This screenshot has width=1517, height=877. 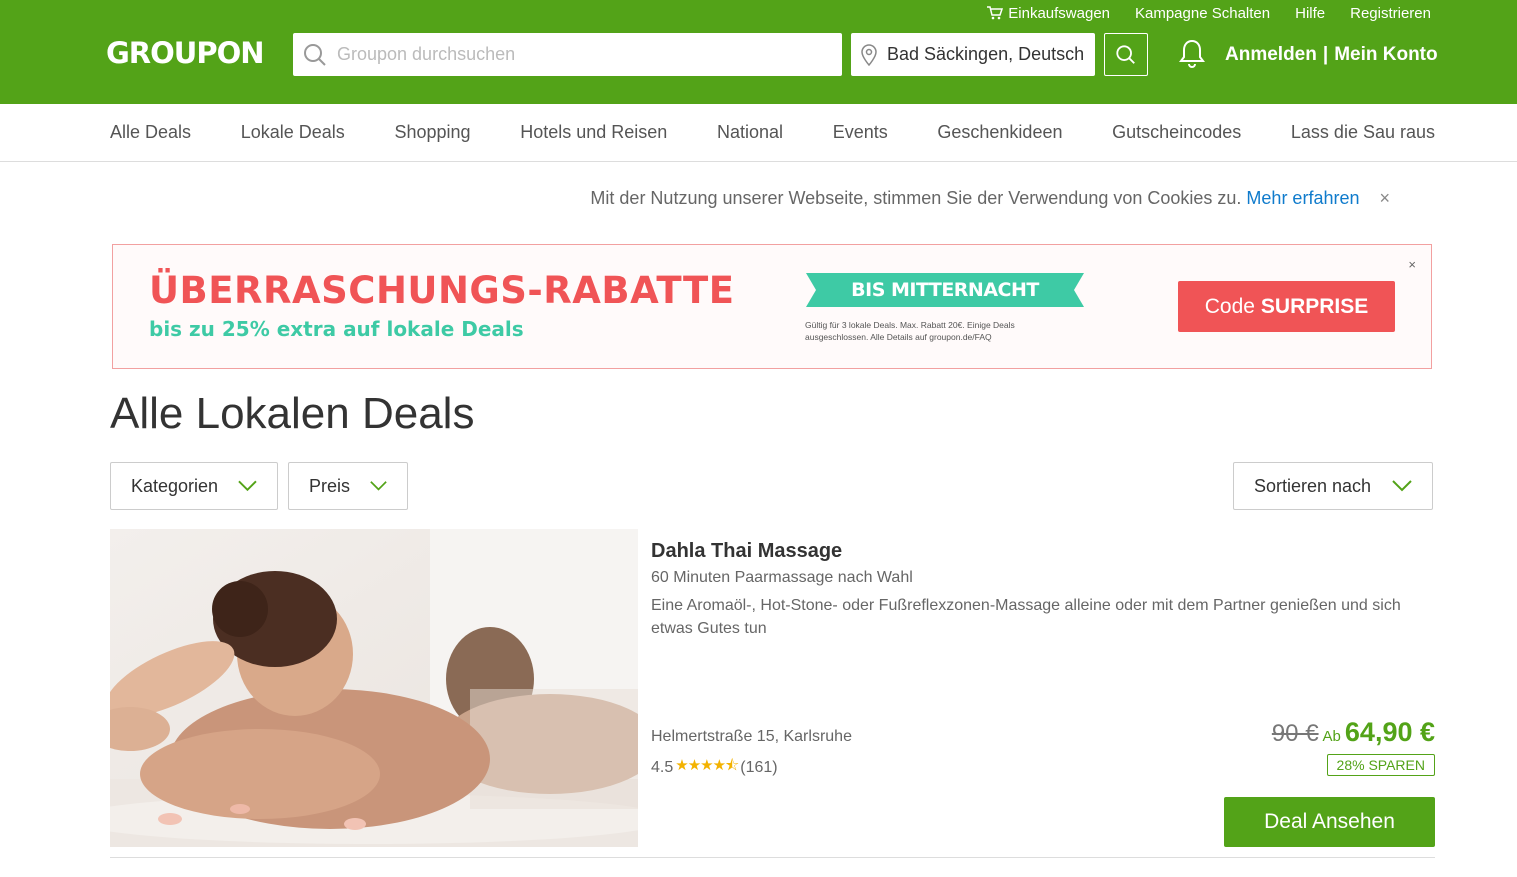 I want to click on deal-rating: 4.5 ★★★★⯪ (161), so click(x=714, y=767).